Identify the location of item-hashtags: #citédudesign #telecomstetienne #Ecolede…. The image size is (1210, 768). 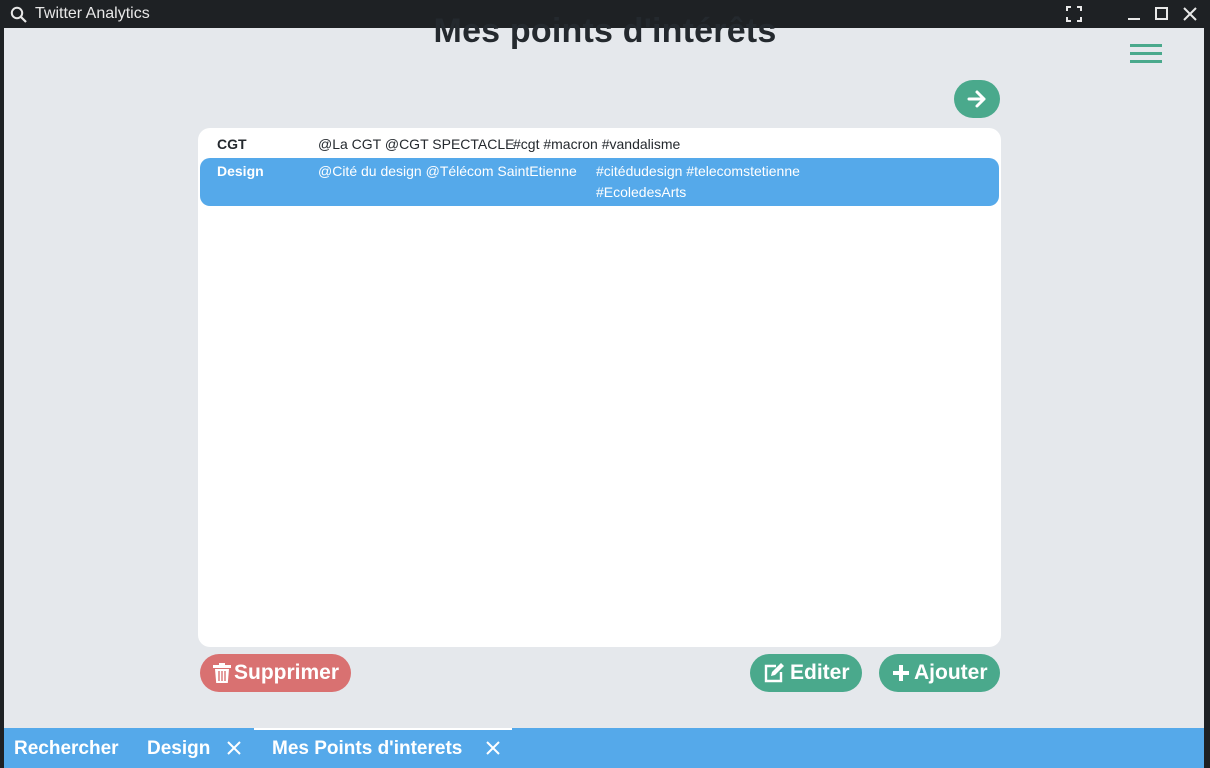
(698, 181).